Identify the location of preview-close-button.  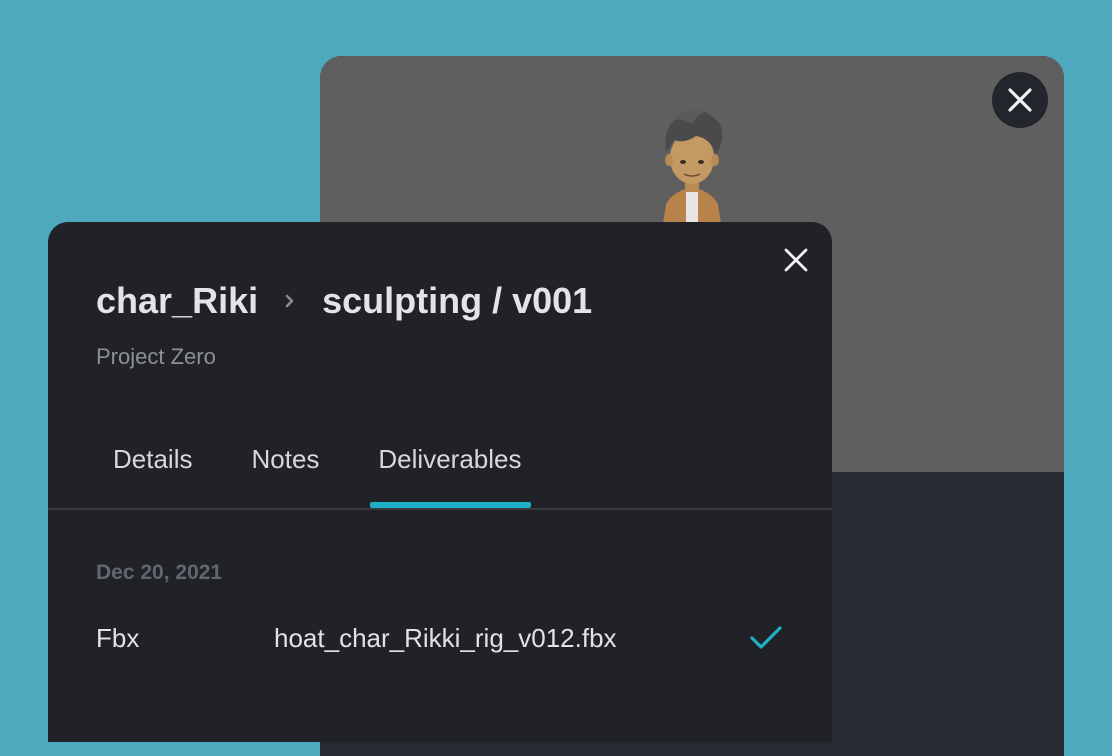
(1020, 100).